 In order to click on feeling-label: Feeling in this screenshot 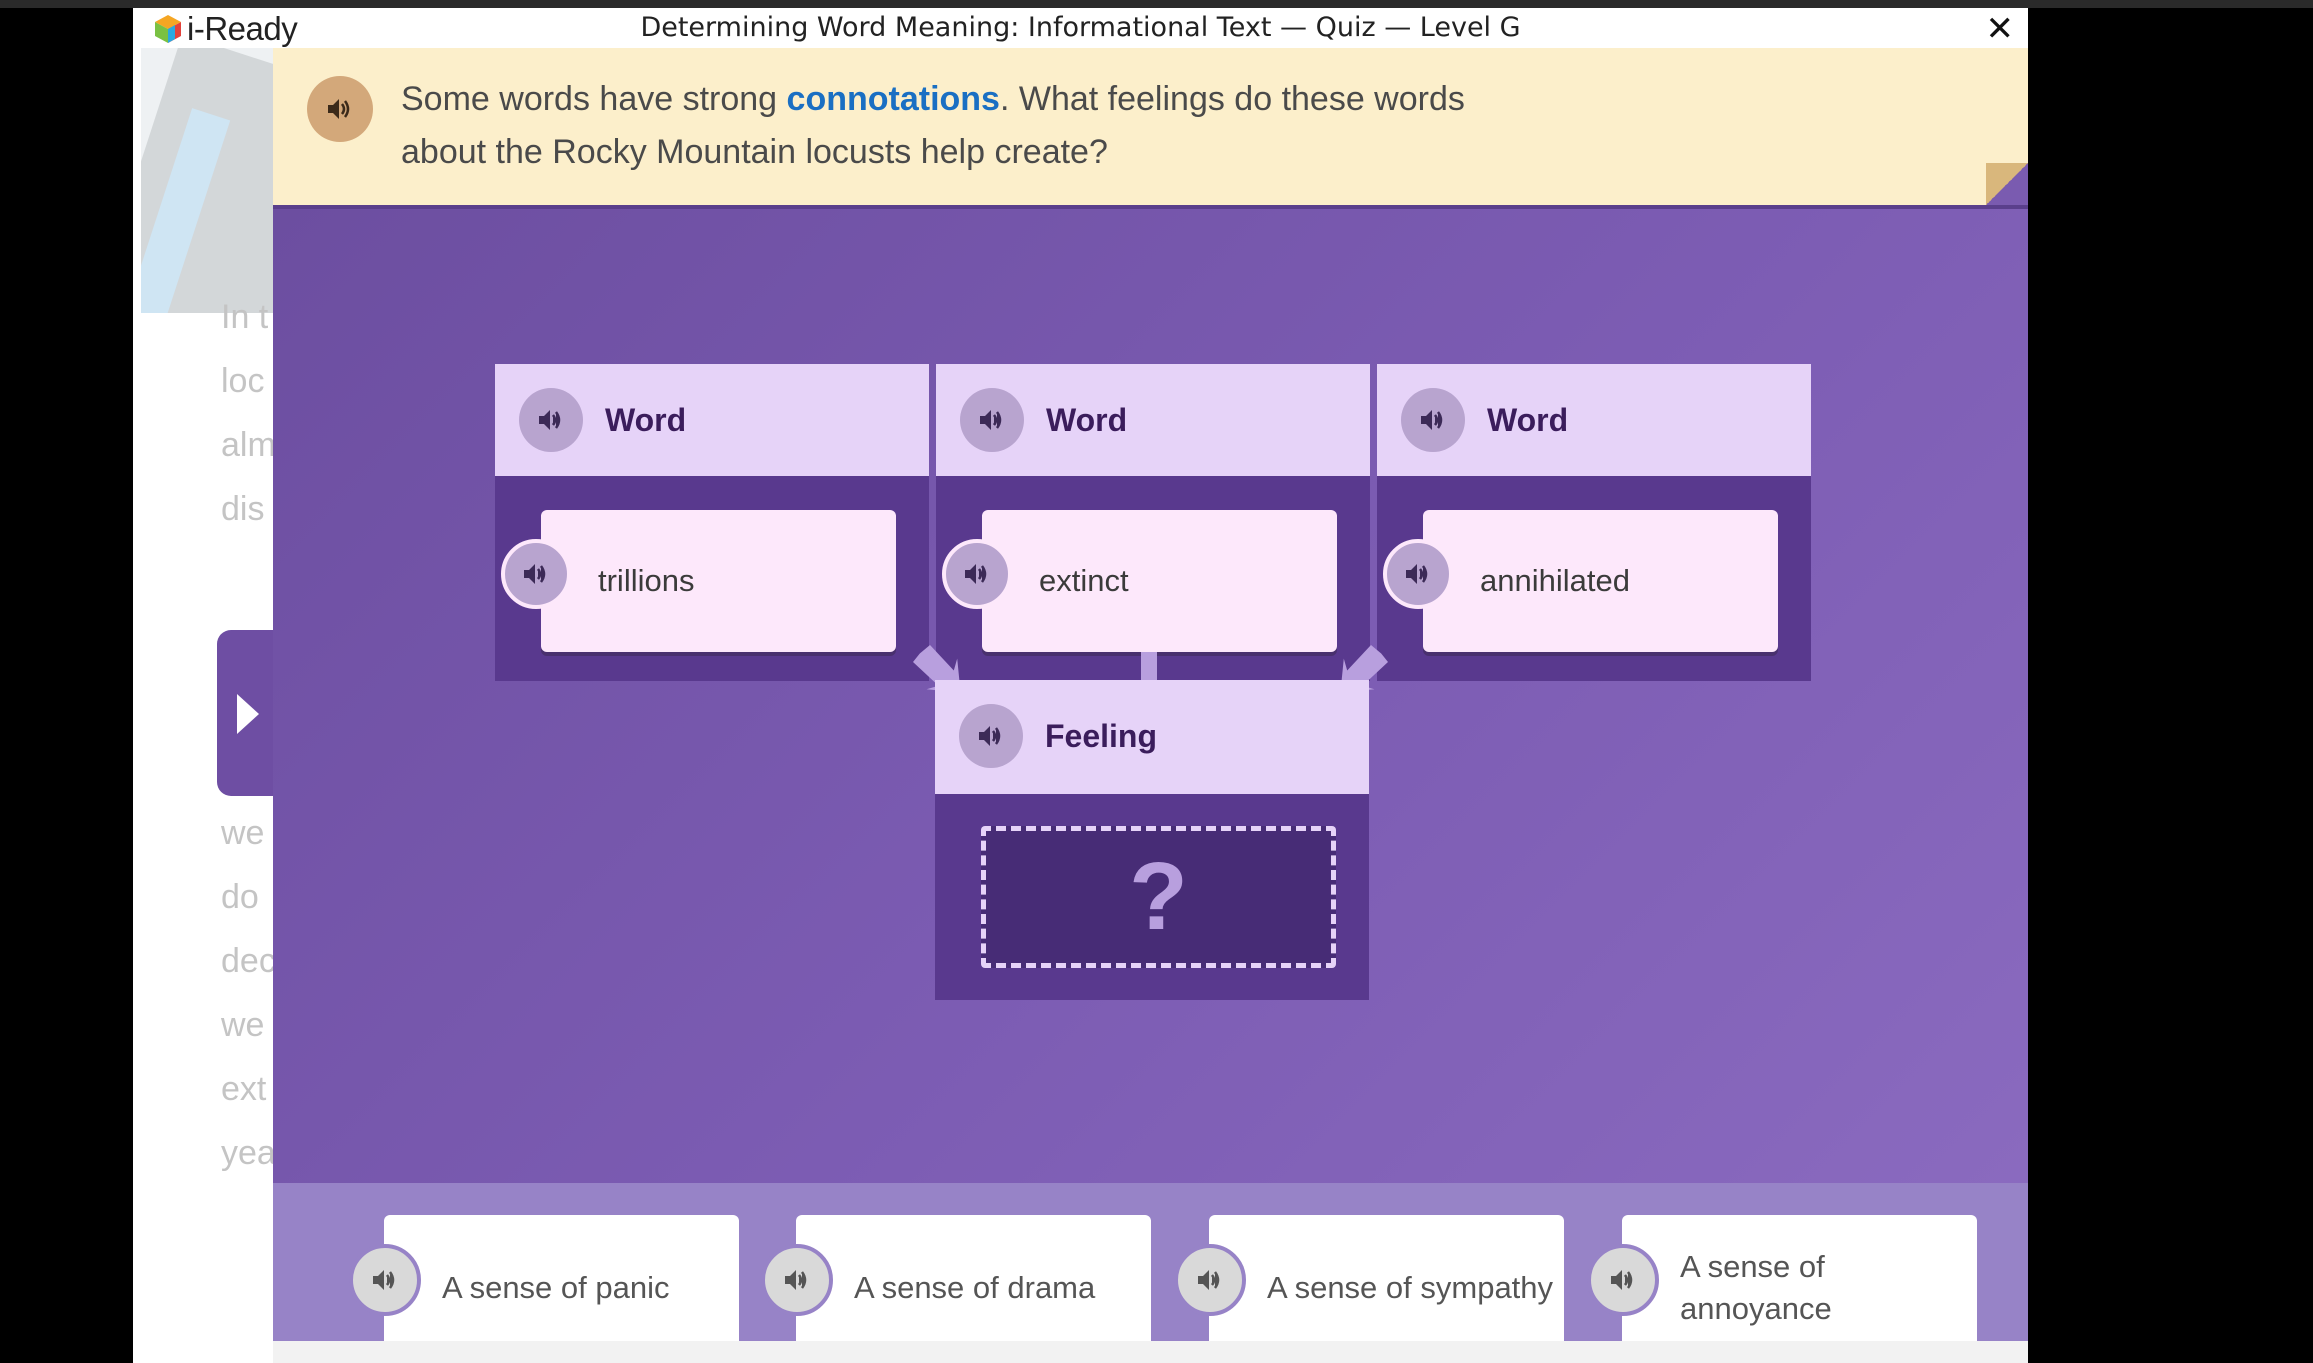, I will do `click(1101, 736)`.